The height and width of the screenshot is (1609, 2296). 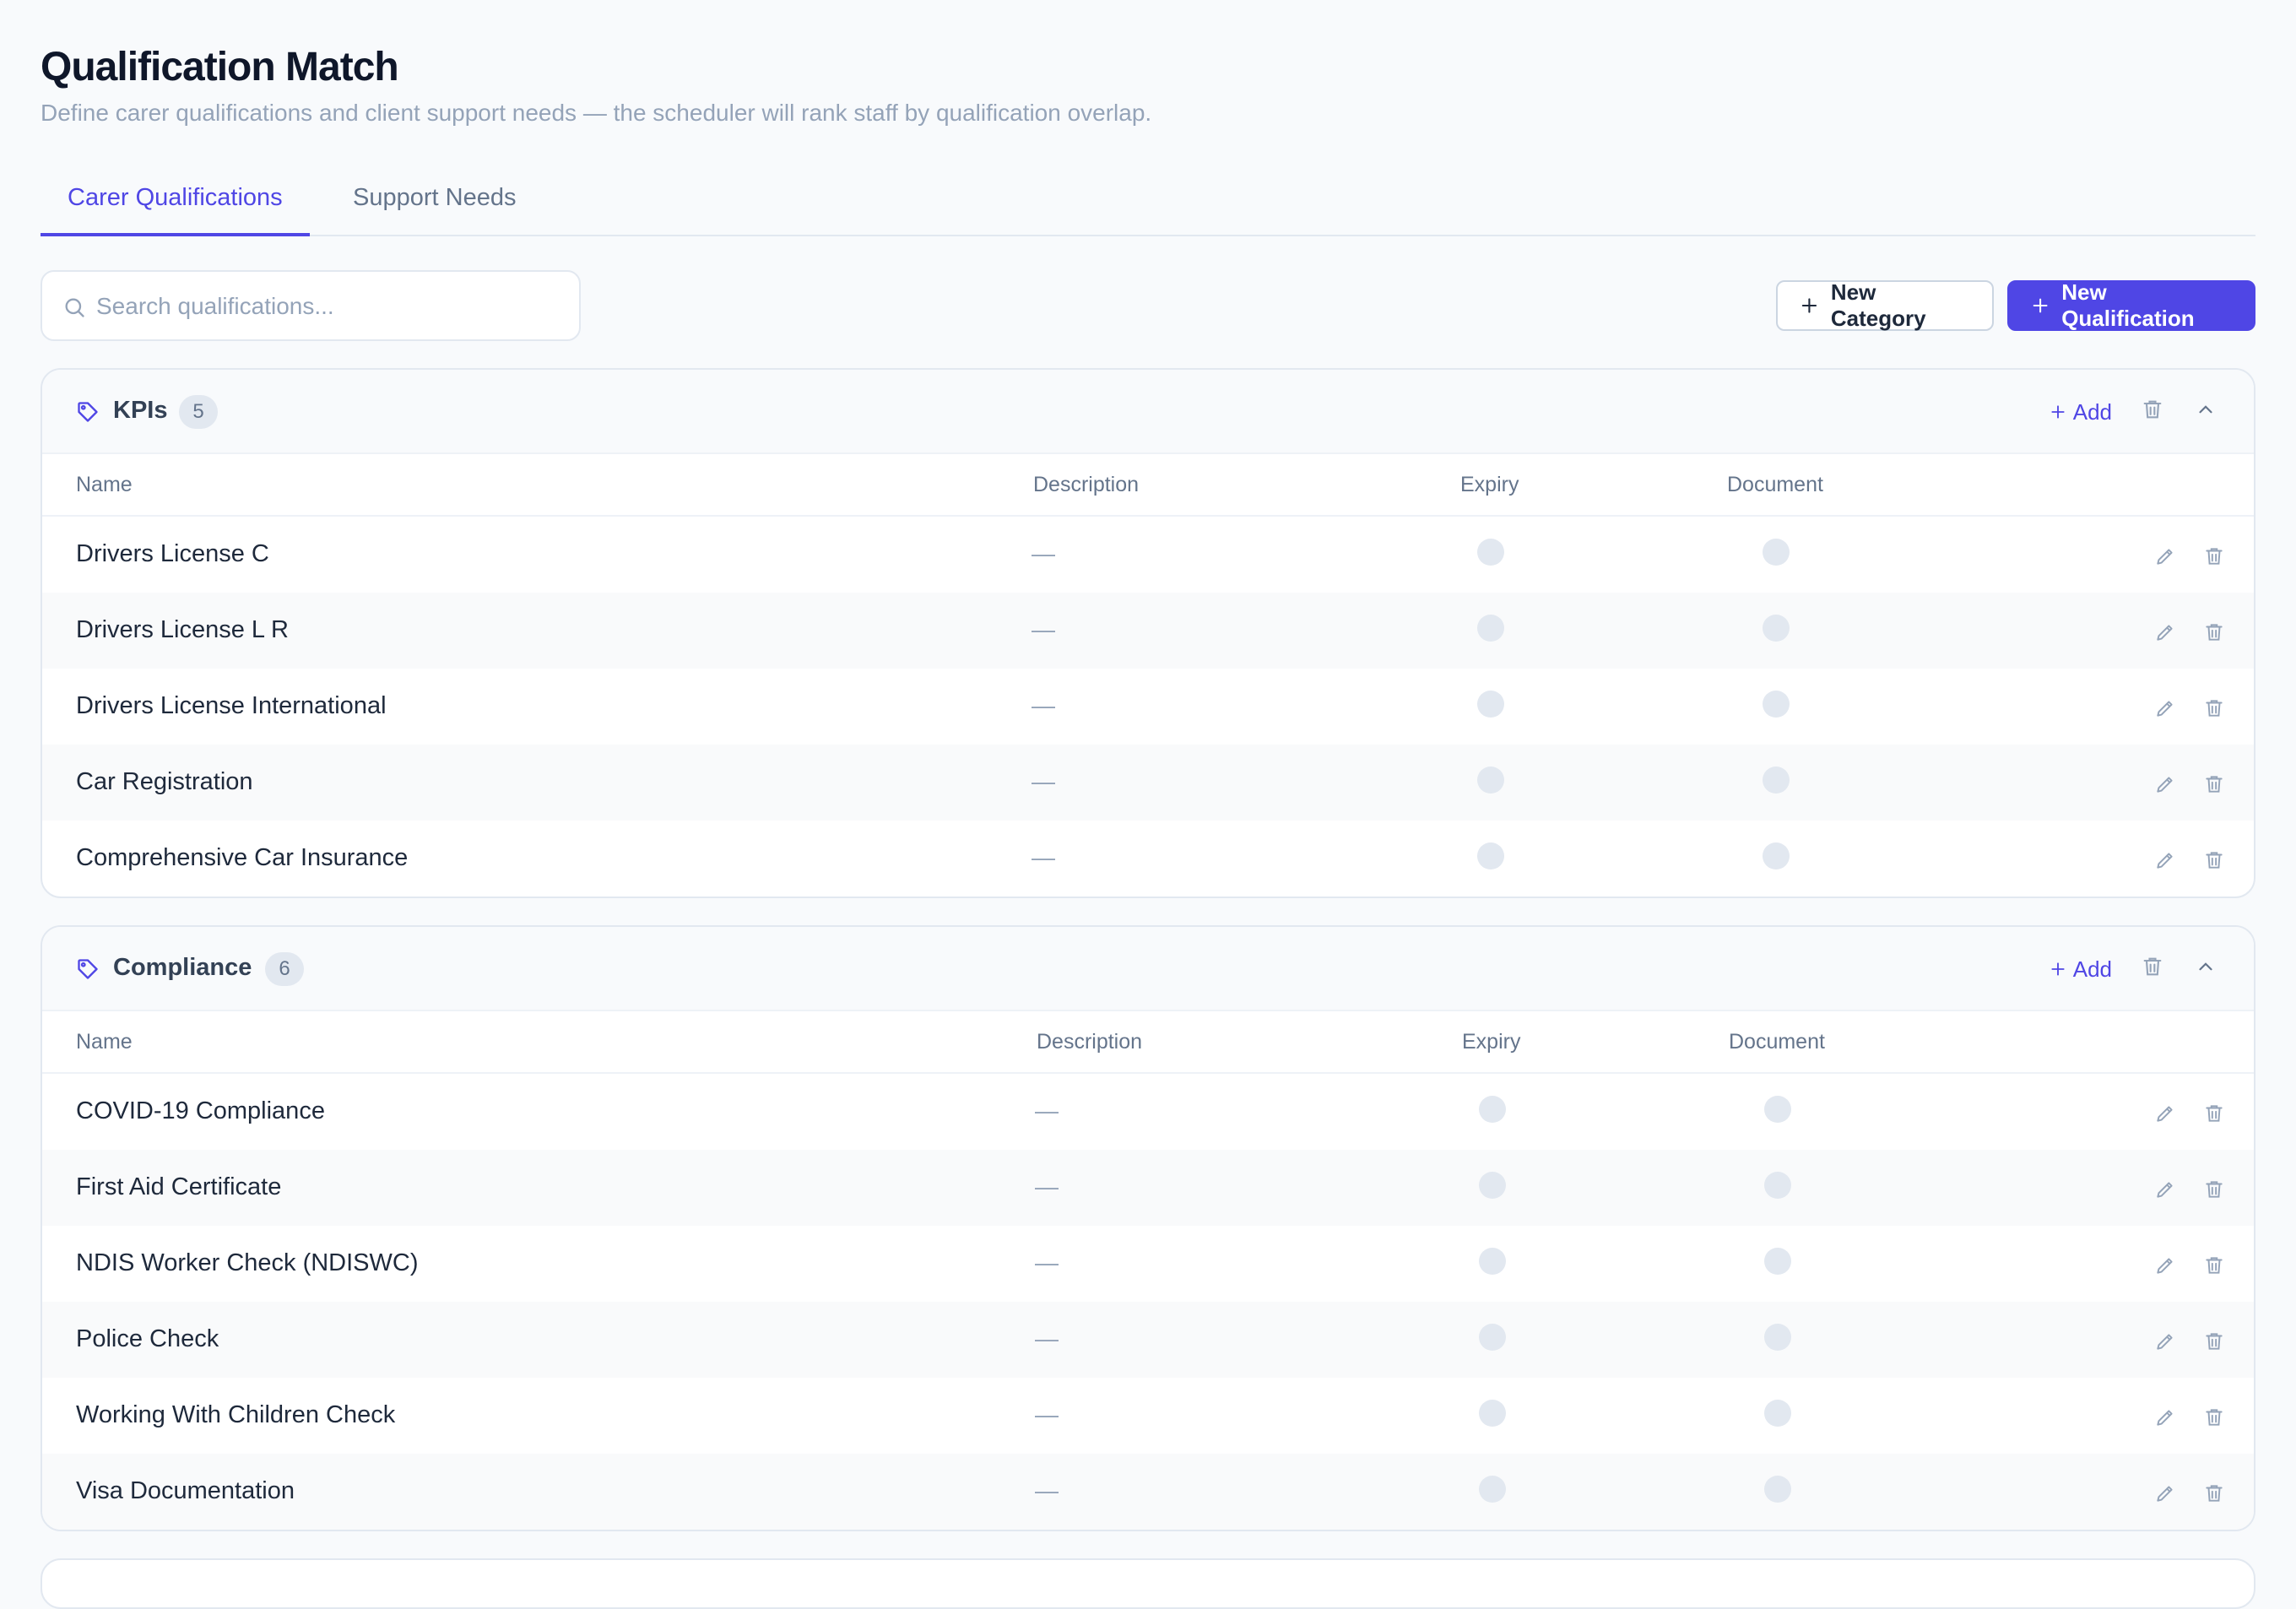 What do you see at coordinates (1885, 305) in the screenshot?
I see `new-category-button: New Category` at bounding box center [1885, 305].